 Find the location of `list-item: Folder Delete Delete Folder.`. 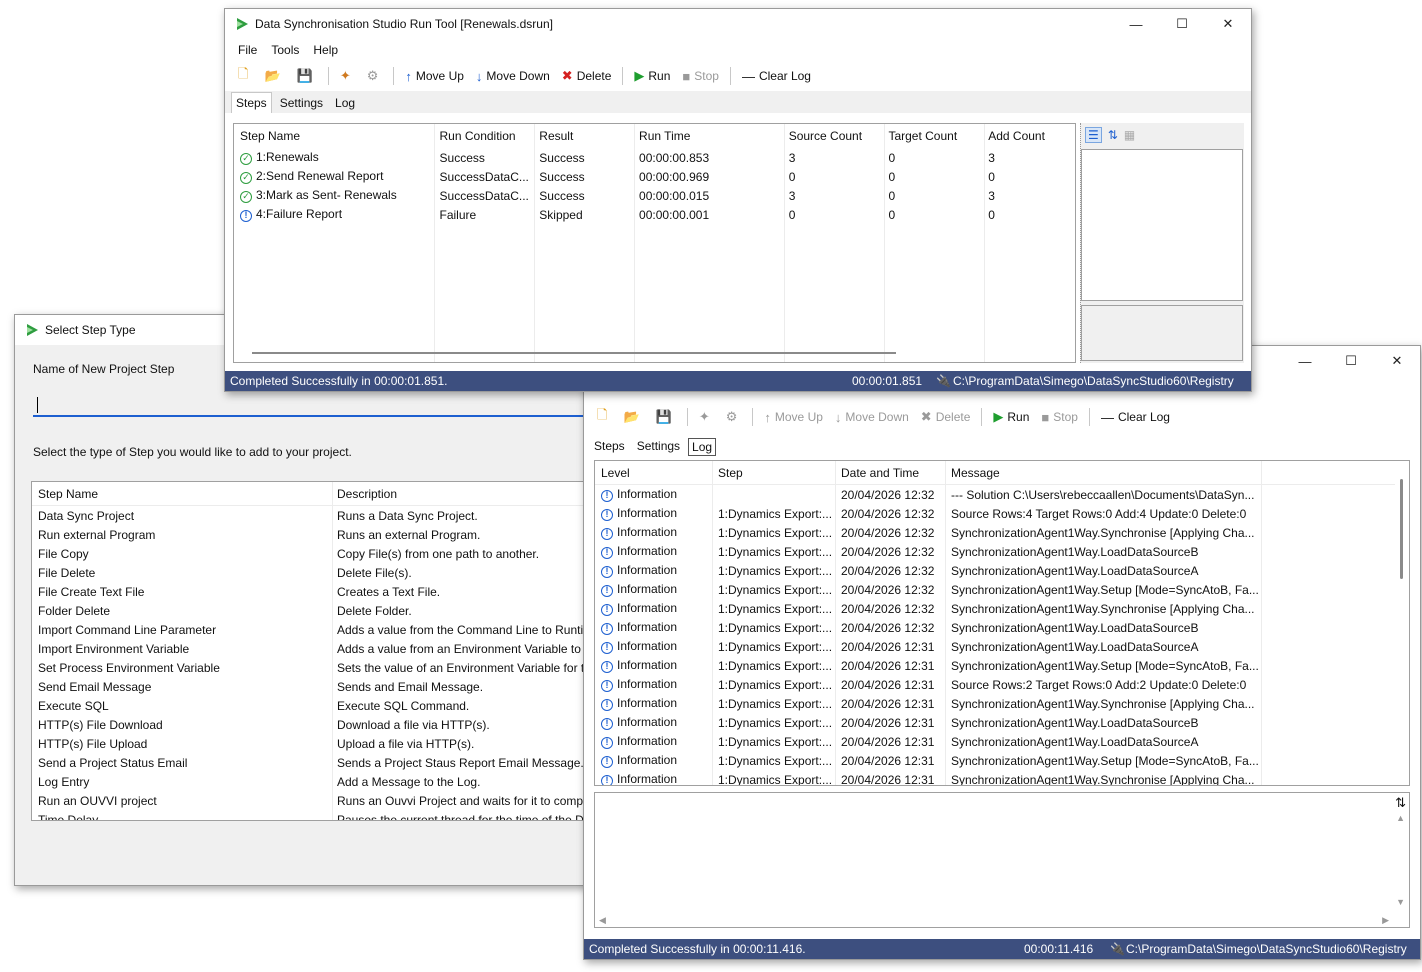

list-item: Folder Delete Delete Folder. is located at coordinates (322, 610).